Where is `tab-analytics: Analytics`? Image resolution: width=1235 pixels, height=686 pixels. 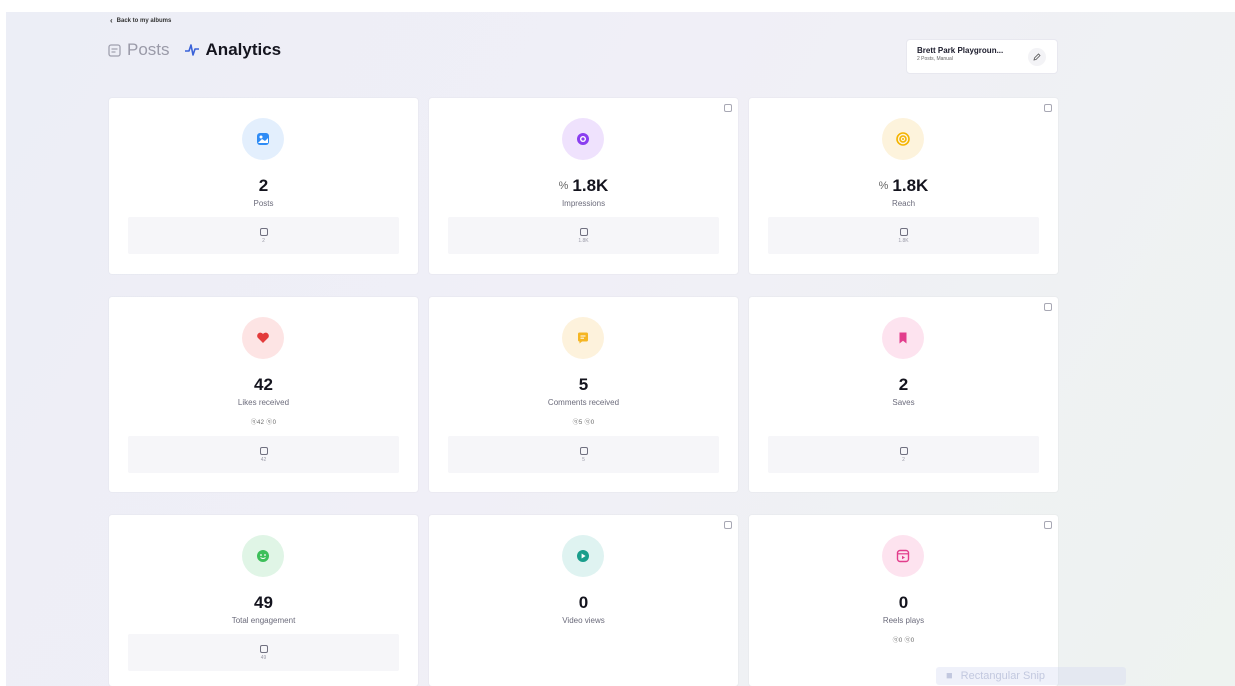 tab-analytics: Analytics is located at coordinates (233, 50).